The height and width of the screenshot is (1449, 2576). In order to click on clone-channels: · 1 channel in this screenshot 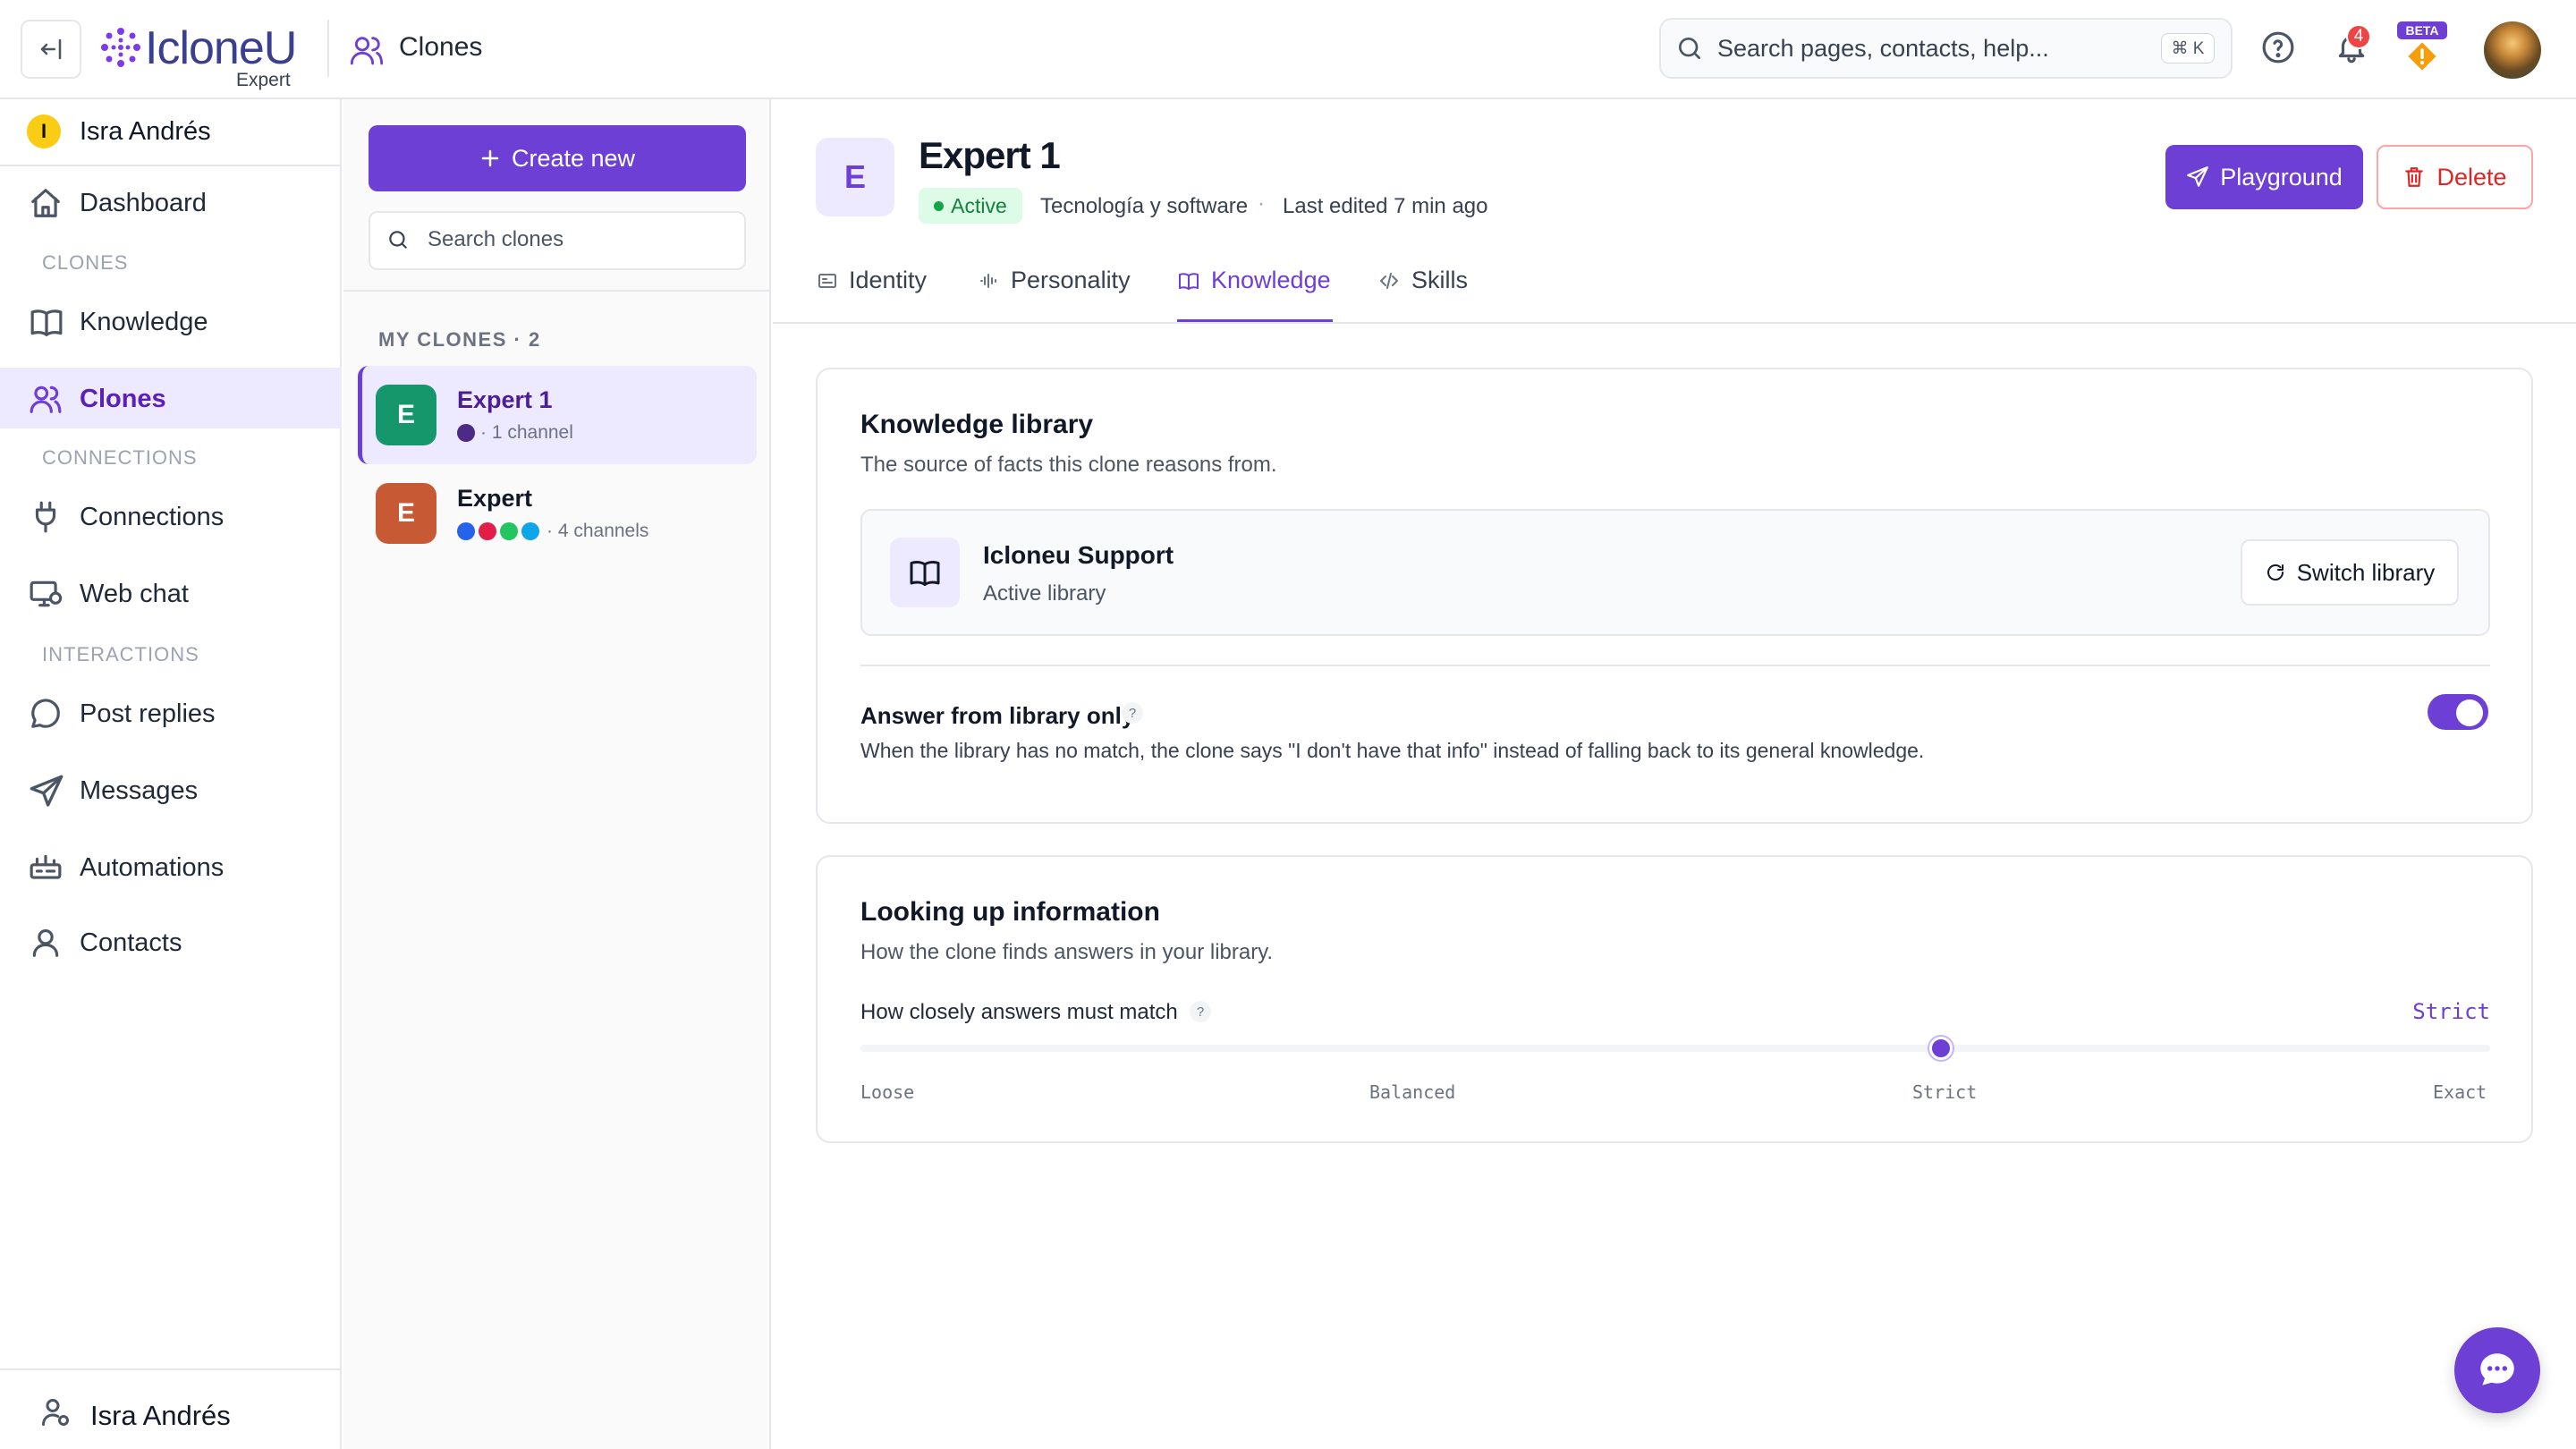, I will do `click(515, 433)`.